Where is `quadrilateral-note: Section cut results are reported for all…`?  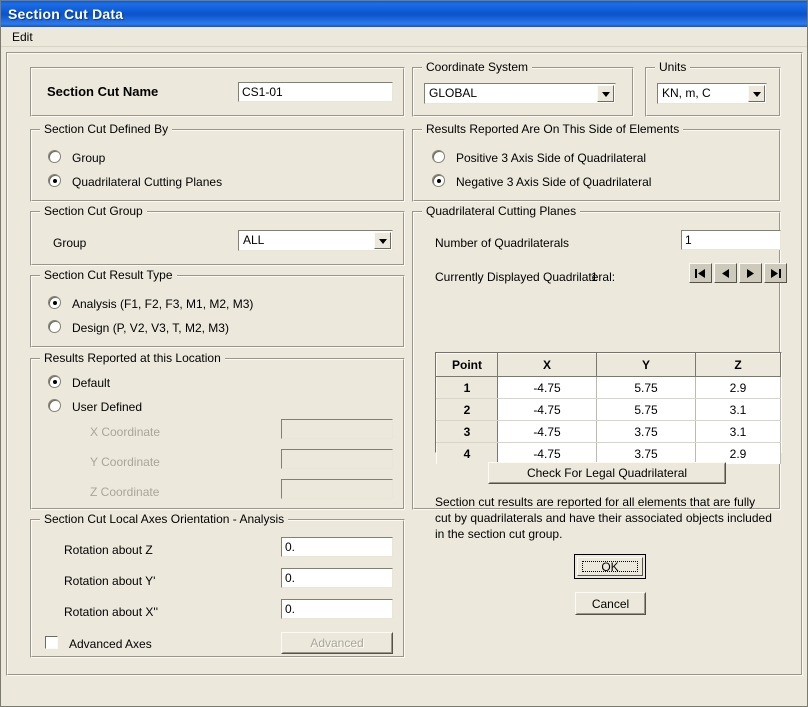 quadrilateral-note: Section cut results are reported for all… is located at coordinates (603, 518).